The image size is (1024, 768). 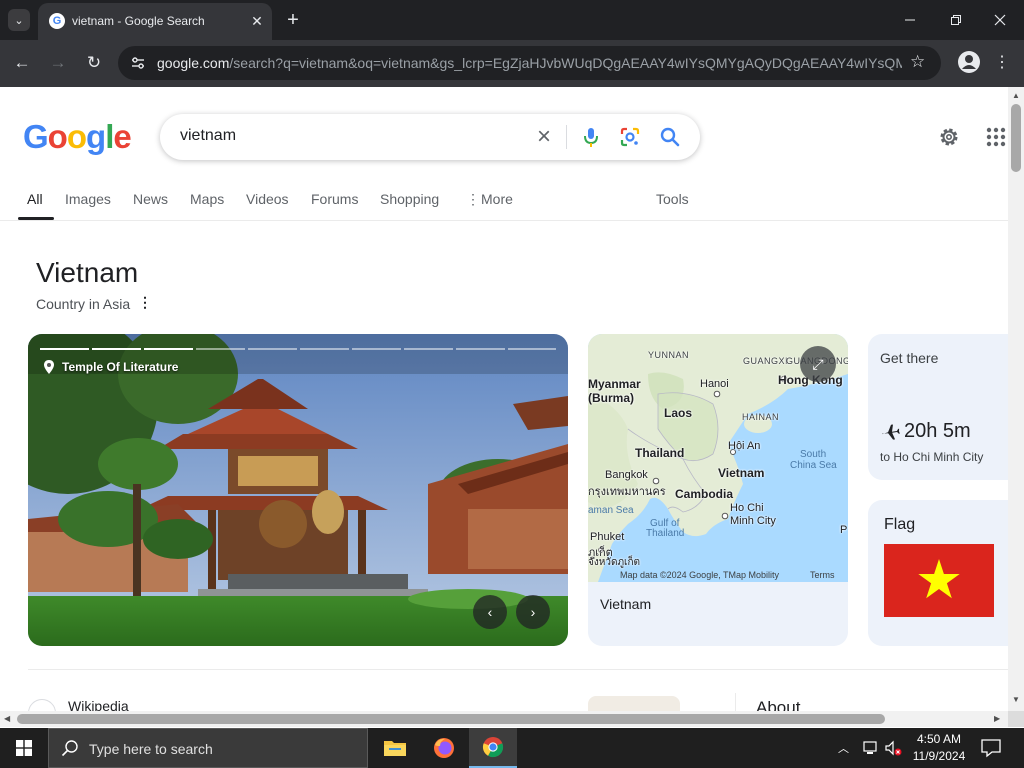 What do you see at coordinates (932, 457) in the screenshot?
I see `flight-destination: to Ho Chi Minh City` at bounding box center [932, 457].